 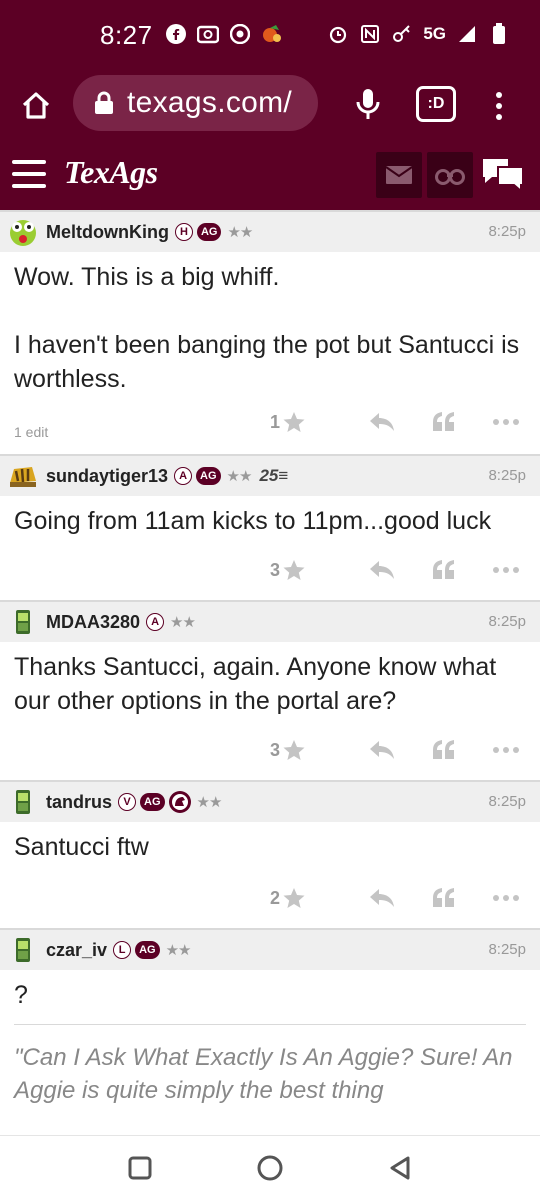 What do you see at coordinates (400, 1168) in the screenshot?
I see `back-triangle-icon` at bounding box center [400, 1168].